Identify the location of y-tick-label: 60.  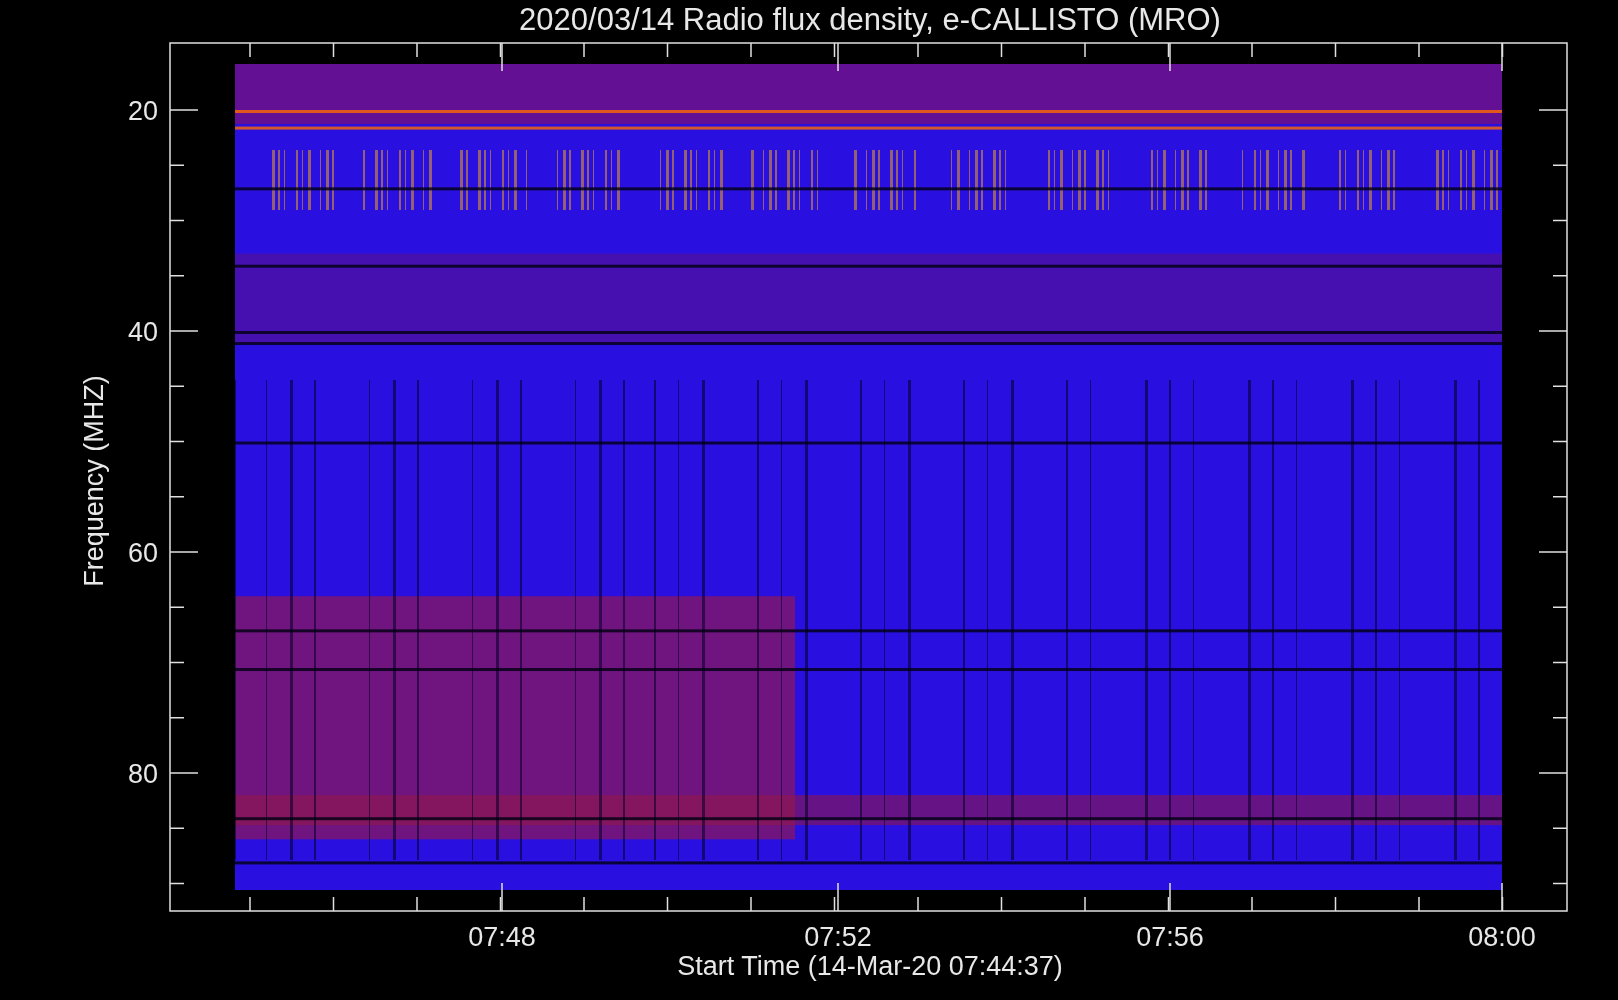
(142, 553).